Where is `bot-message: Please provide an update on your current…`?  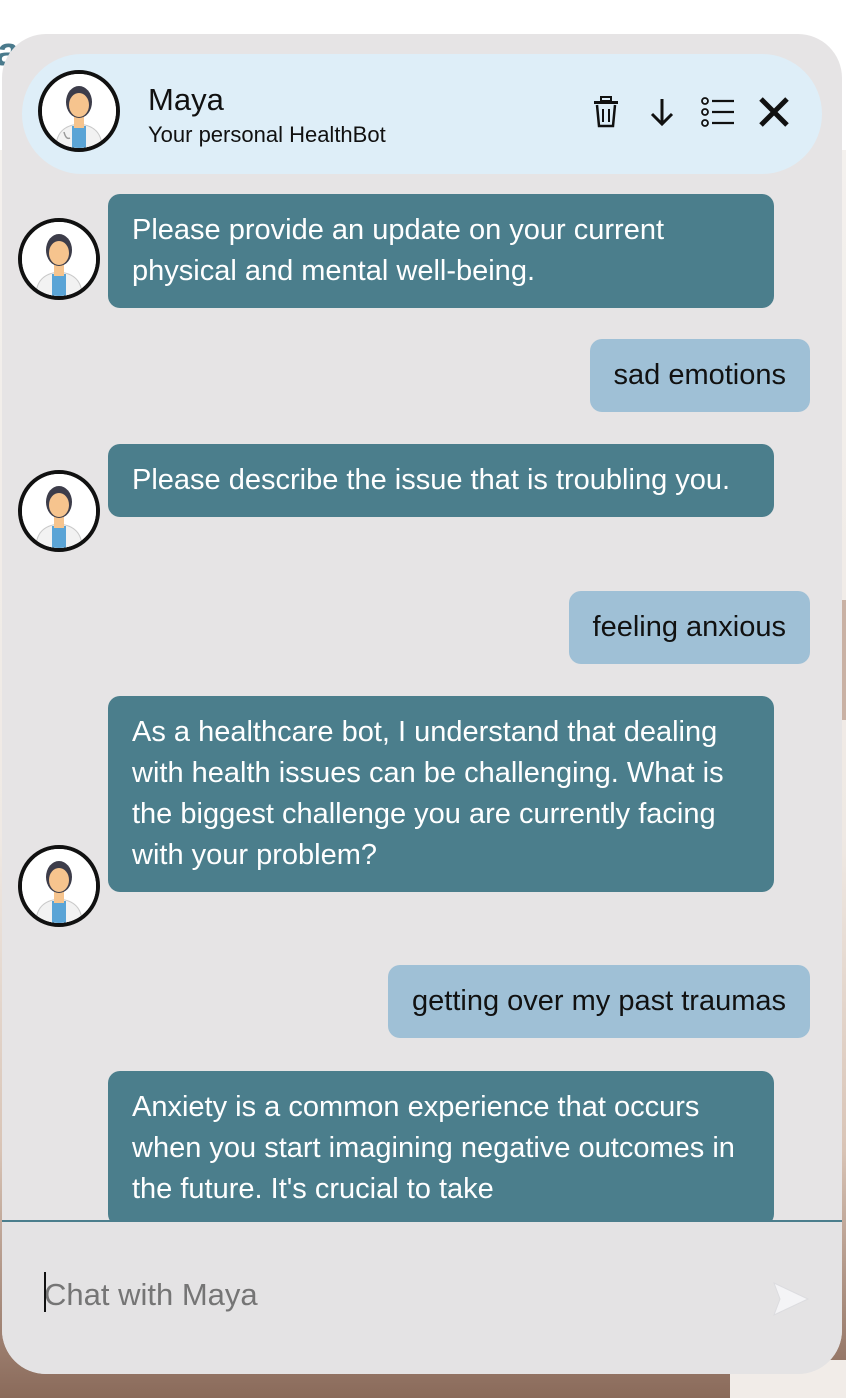
bot-message: Please provide an update on your current… is located at coordinates (441, 251).